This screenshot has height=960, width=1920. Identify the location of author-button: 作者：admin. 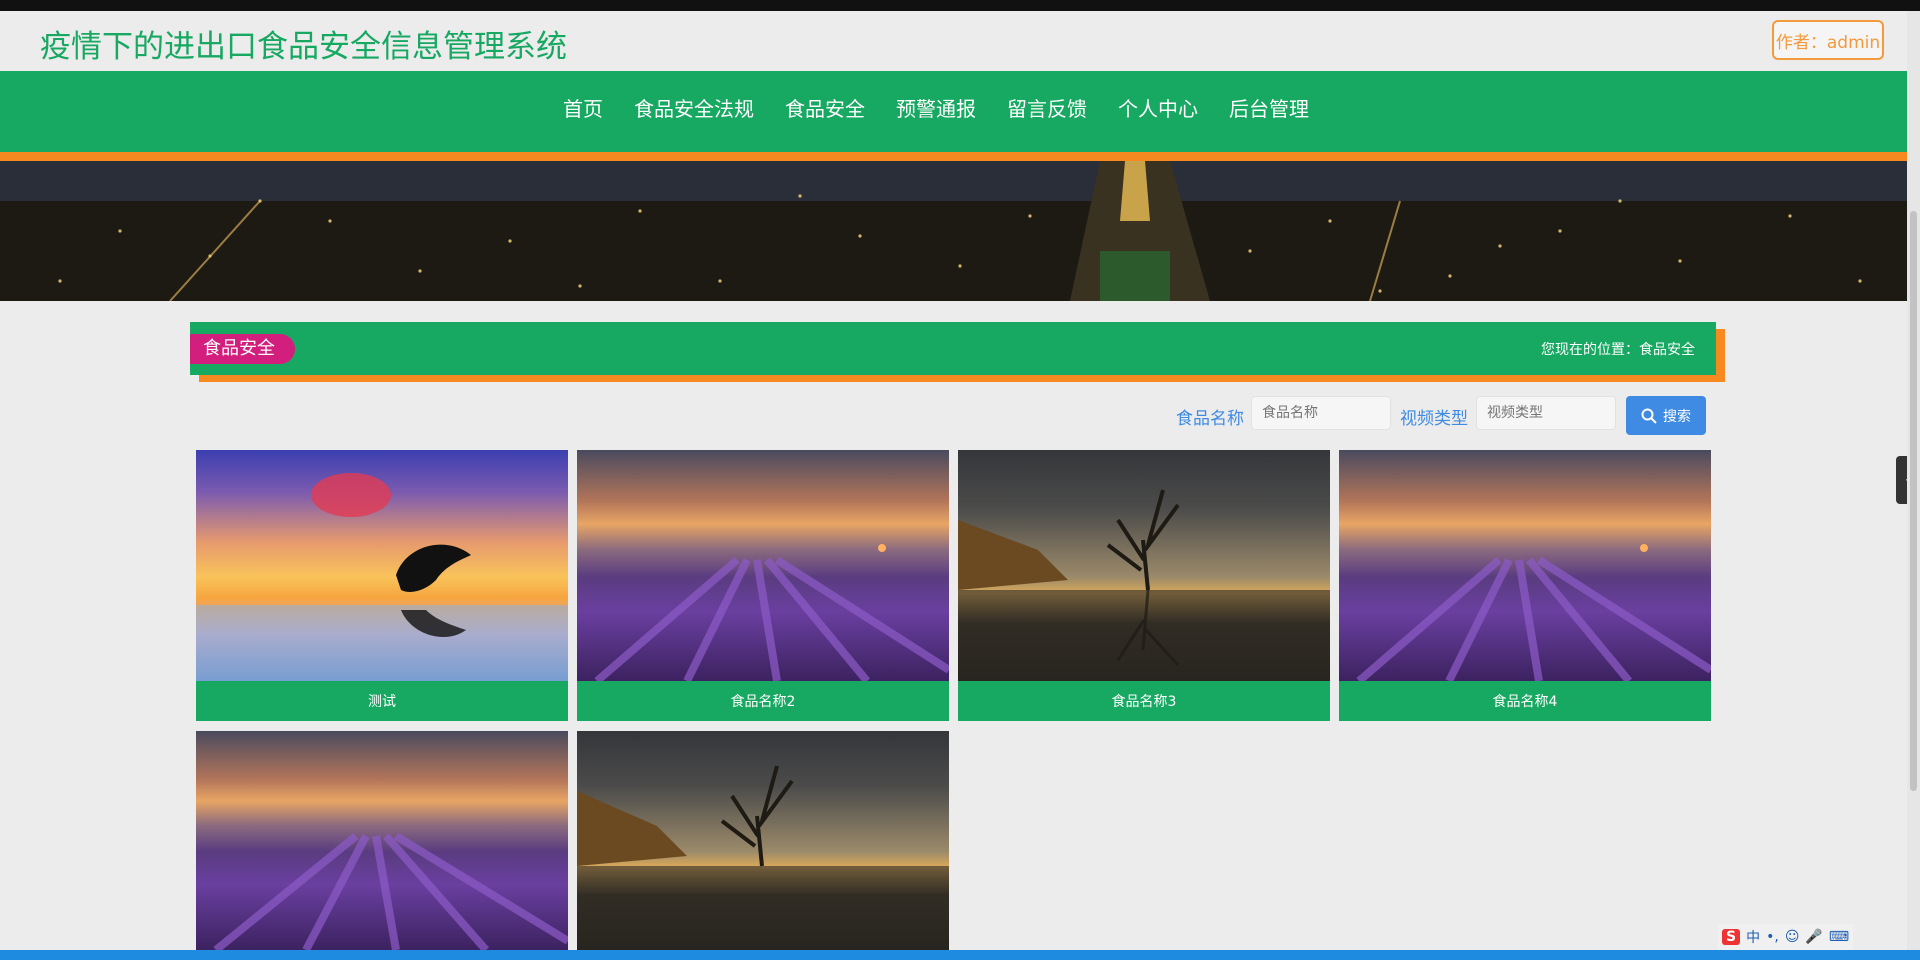
(1828, 40).